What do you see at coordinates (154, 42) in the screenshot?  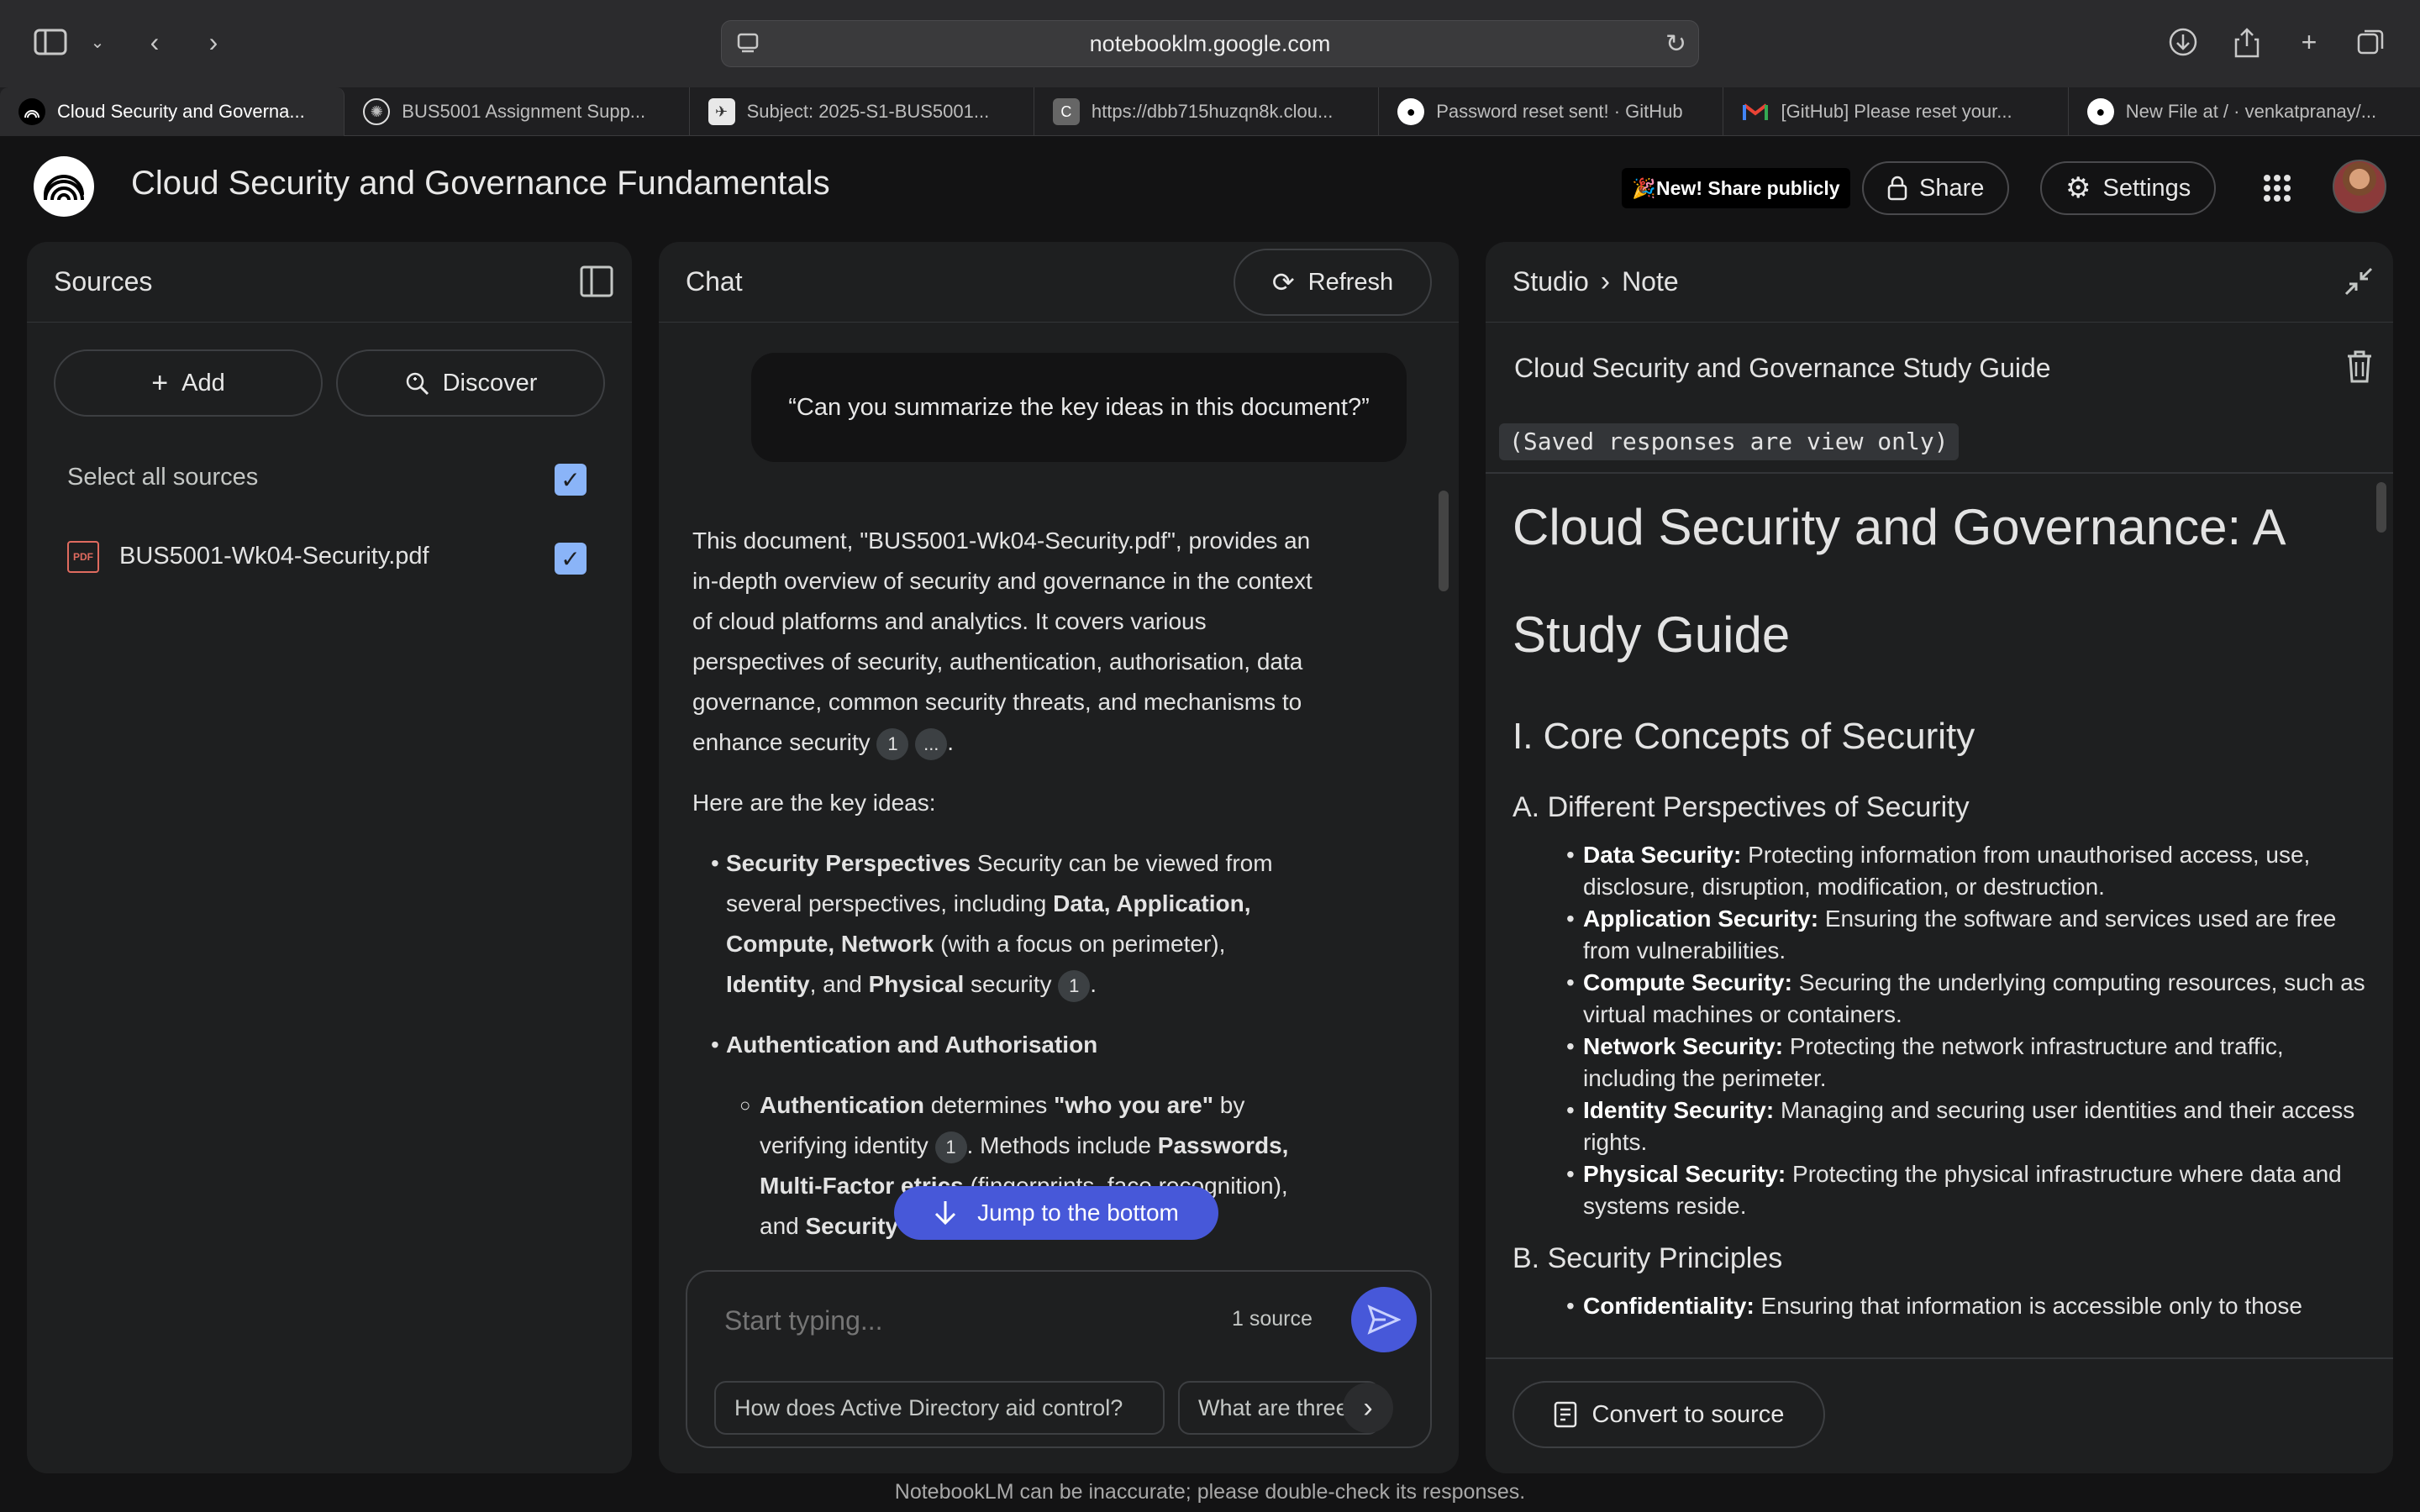 I see `back-icon: ‹` at bounding box center [154, 42].